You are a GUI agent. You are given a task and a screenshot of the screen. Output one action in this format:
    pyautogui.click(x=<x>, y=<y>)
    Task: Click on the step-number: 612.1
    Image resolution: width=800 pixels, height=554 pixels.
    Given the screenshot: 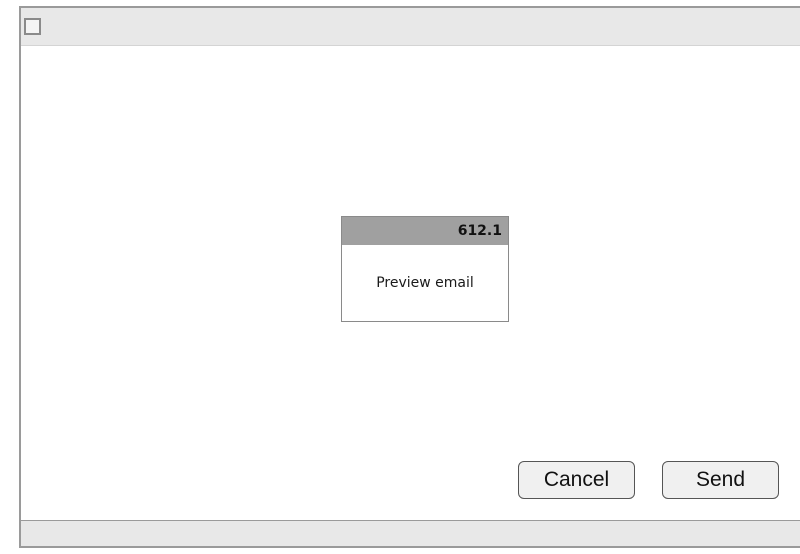 What is the action you would take?
    pyautogui.click(x=425, y=231)
    